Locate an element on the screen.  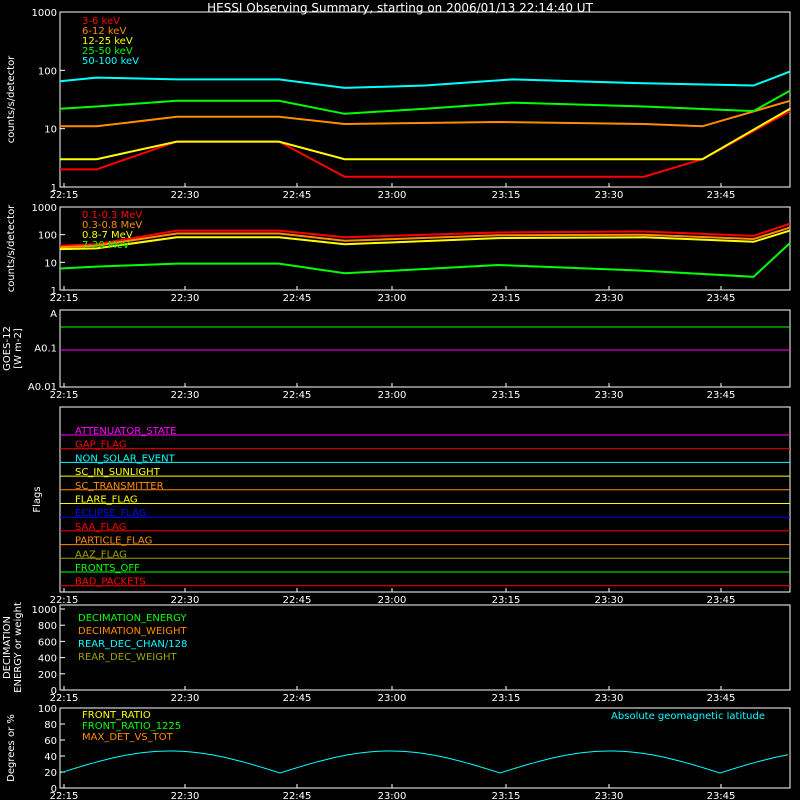
y-axis-label: Degrees or % is located at coordinates (11, 748).